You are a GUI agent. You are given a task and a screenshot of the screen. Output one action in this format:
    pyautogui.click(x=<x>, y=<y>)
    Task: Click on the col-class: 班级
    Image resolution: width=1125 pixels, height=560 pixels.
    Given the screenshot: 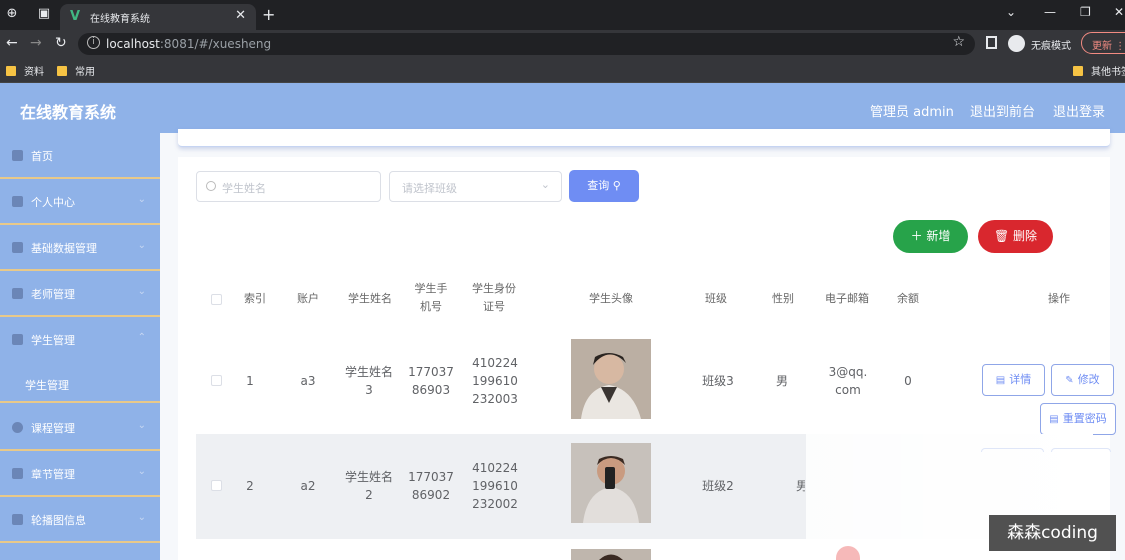 What is the action you would take?
    pyautogui.click(x=716, y=298)
    